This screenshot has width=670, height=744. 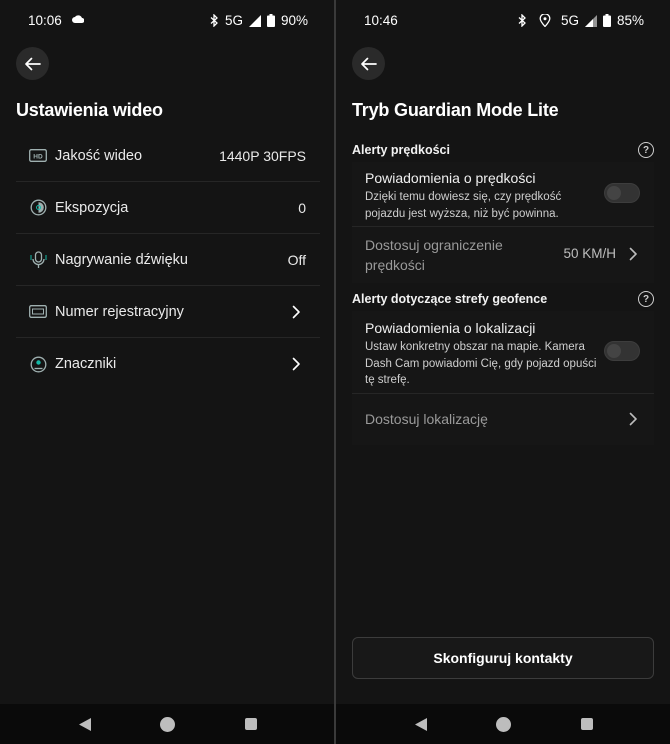 I want to click on setting-row-exposure: Ekspozycja 0, so click(x=168, y=208).